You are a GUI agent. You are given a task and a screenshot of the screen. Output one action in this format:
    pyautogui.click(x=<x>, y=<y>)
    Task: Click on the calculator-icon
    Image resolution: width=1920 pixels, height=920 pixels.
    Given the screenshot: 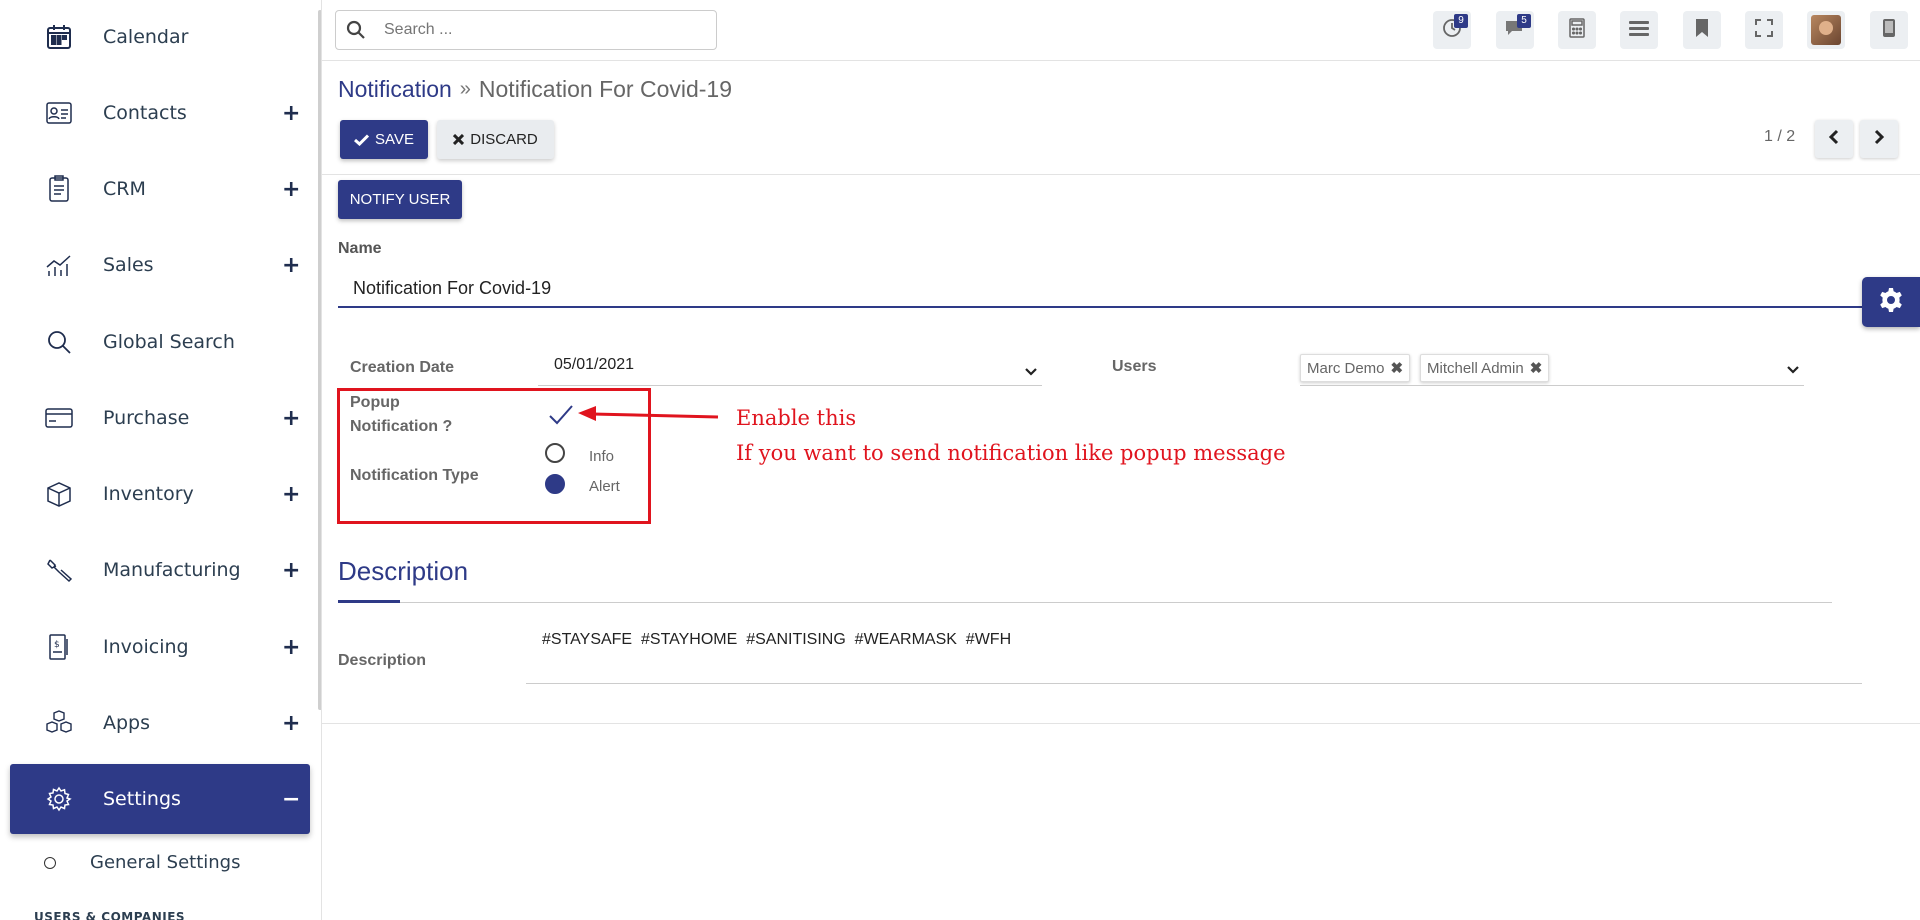 What is the action you would take?
    pyautogui.click(x=1577, y=30)
    